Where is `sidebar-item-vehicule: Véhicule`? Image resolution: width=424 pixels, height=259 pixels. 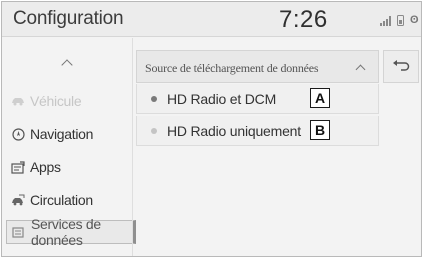 sidebar-item-vehicule: Véhicule is located at coordinates (46, 101).